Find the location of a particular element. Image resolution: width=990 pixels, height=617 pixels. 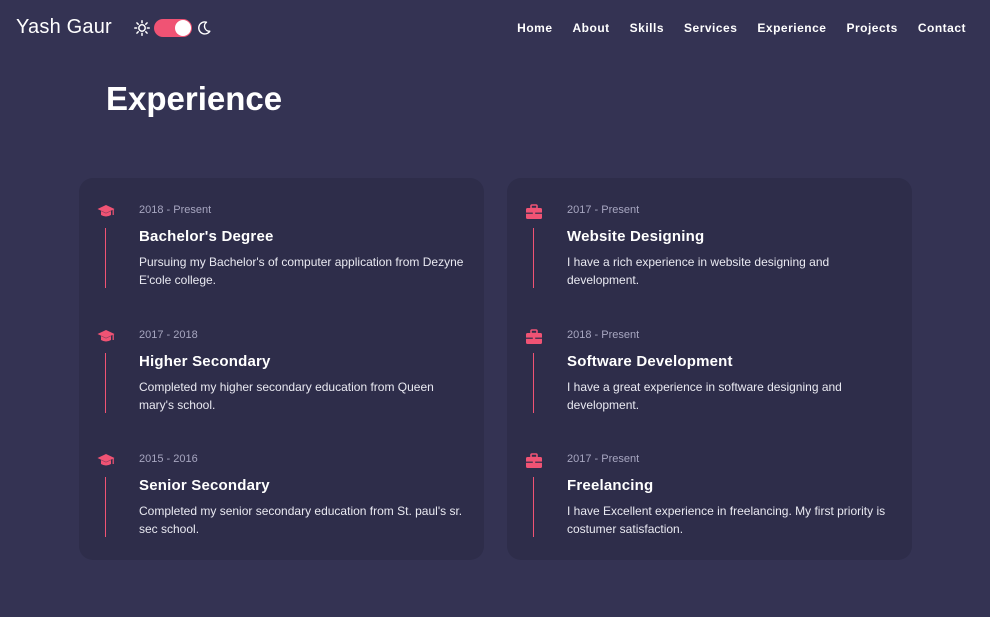

switch-knob is located at coordinates (183, 28).